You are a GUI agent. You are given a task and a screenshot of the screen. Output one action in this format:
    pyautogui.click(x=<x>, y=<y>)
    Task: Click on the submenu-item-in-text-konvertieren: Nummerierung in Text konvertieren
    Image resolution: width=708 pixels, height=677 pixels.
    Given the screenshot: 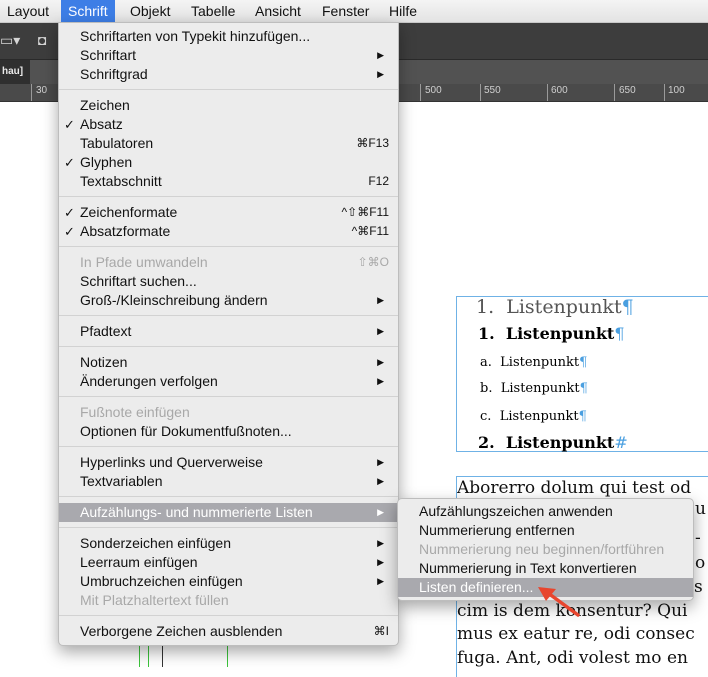 What is the action you would take?
    pyautogui.click(x=545, y=568)
    